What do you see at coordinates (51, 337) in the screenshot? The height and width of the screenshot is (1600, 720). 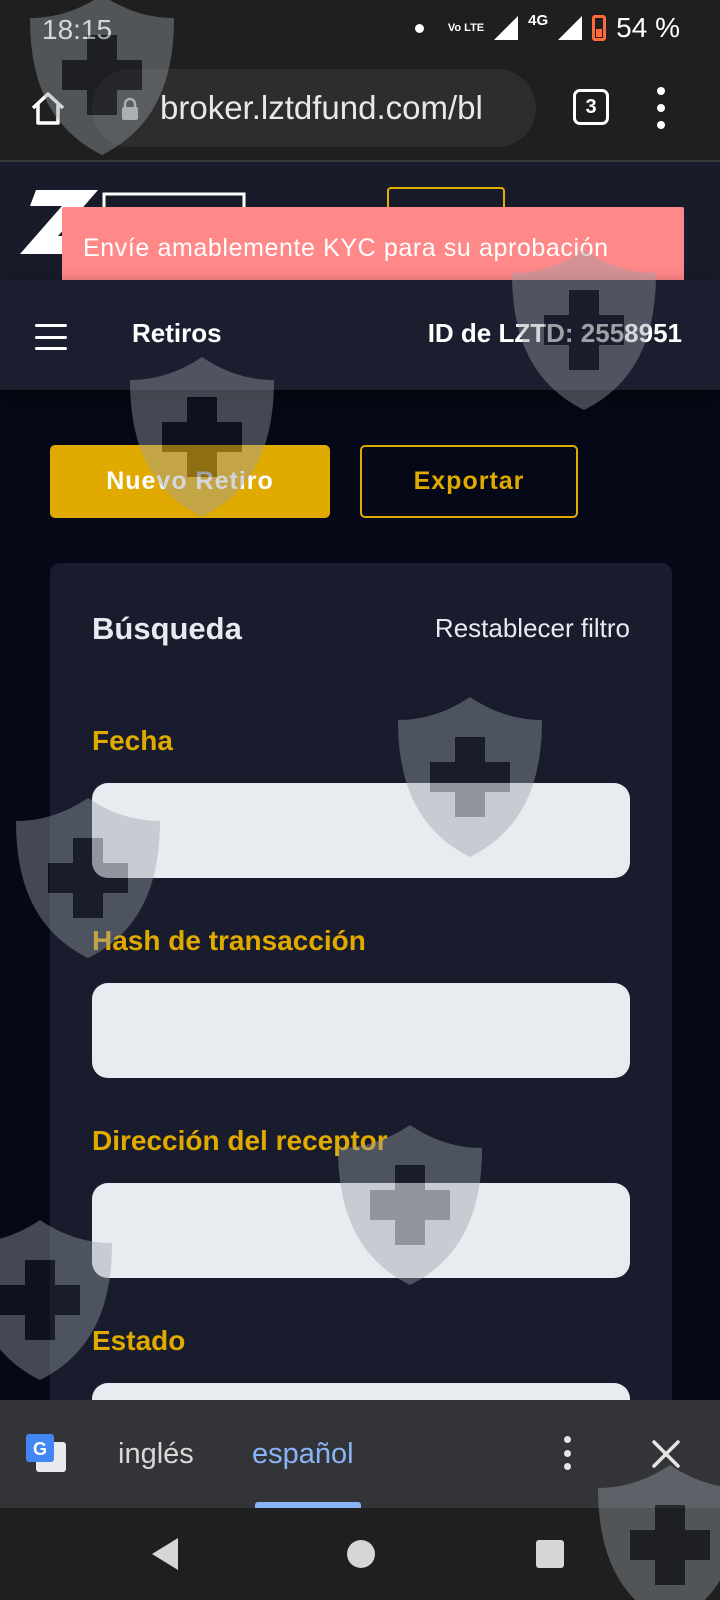 I see `menu-icon` at bounding box center [51, 337].